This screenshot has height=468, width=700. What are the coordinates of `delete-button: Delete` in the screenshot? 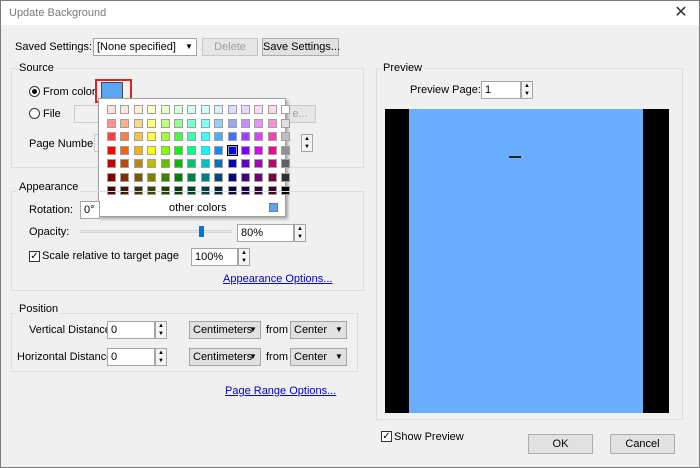 It's located at (230, 47).